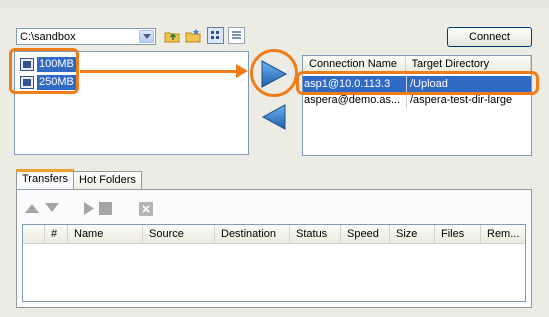 Image resolution: width=549 pixels, height=317 pixels. Describe the element at coordinates (44, 71) in the screenshot. I see `selected-files-highlight` at that location.